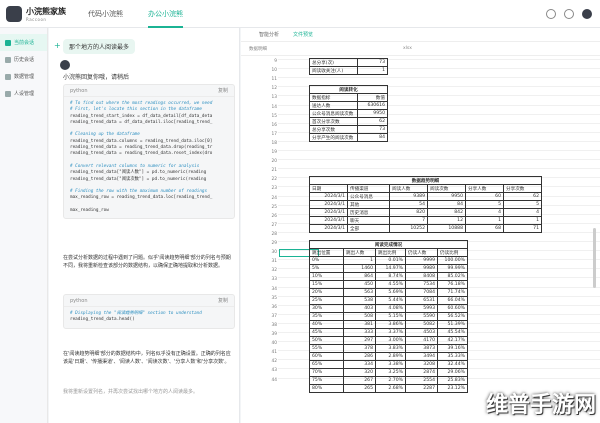  I want to click on row-number: 19, so click(271, 152).